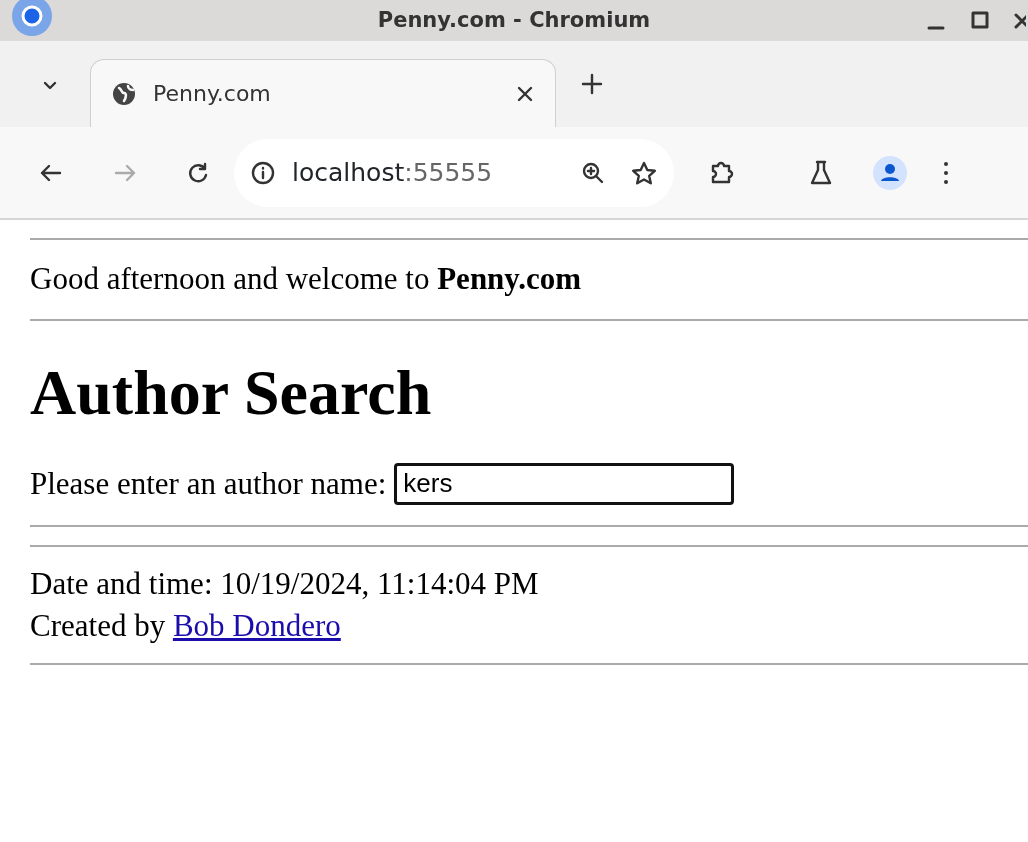 The height and width of the screenshot is (842, 1028). What do you see at coordinates (393, 172) in the screenshot?
I see `url-text: localhost:55555` at bounding box center [393, 172].